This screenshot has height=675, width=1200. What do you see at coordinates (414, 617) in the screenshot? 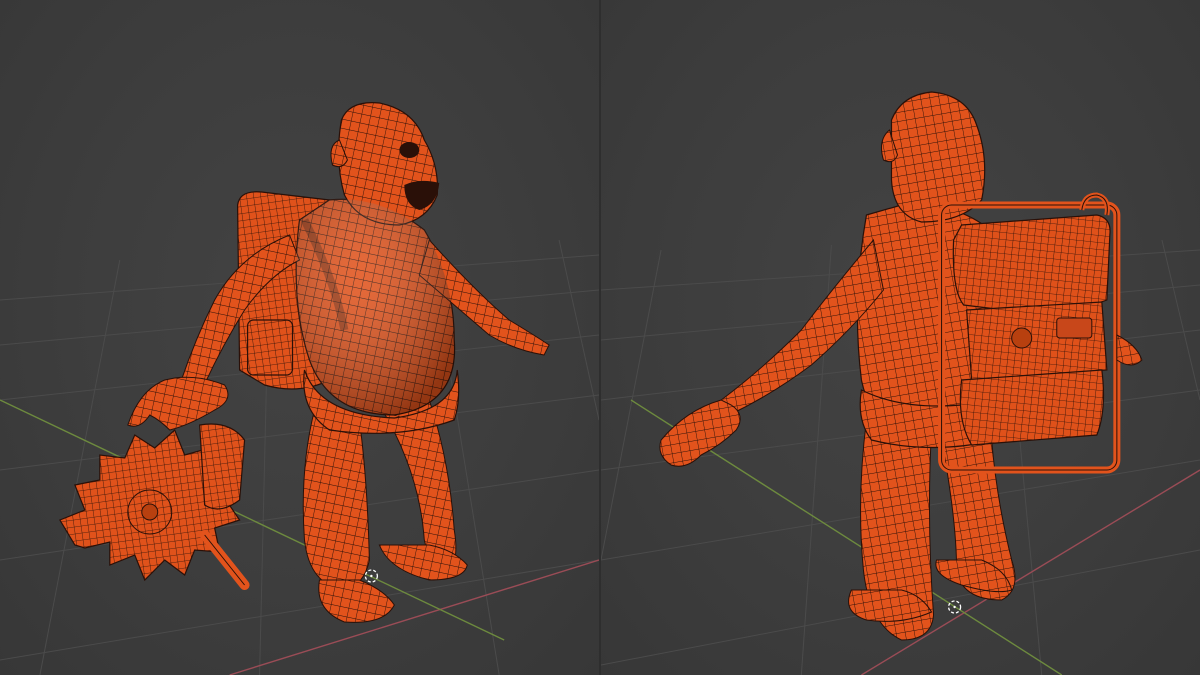
I see `x-axis-line` at bounding box center [414, 617].